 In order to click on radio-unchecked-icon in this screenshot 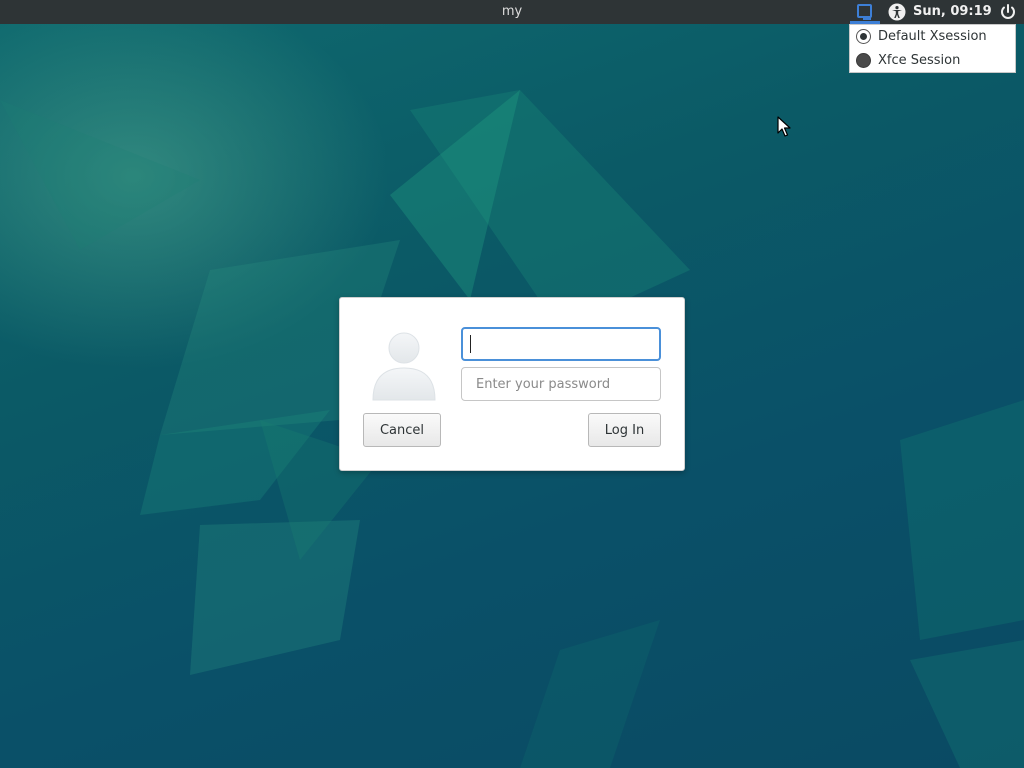, I will do `click(863, 60)`.